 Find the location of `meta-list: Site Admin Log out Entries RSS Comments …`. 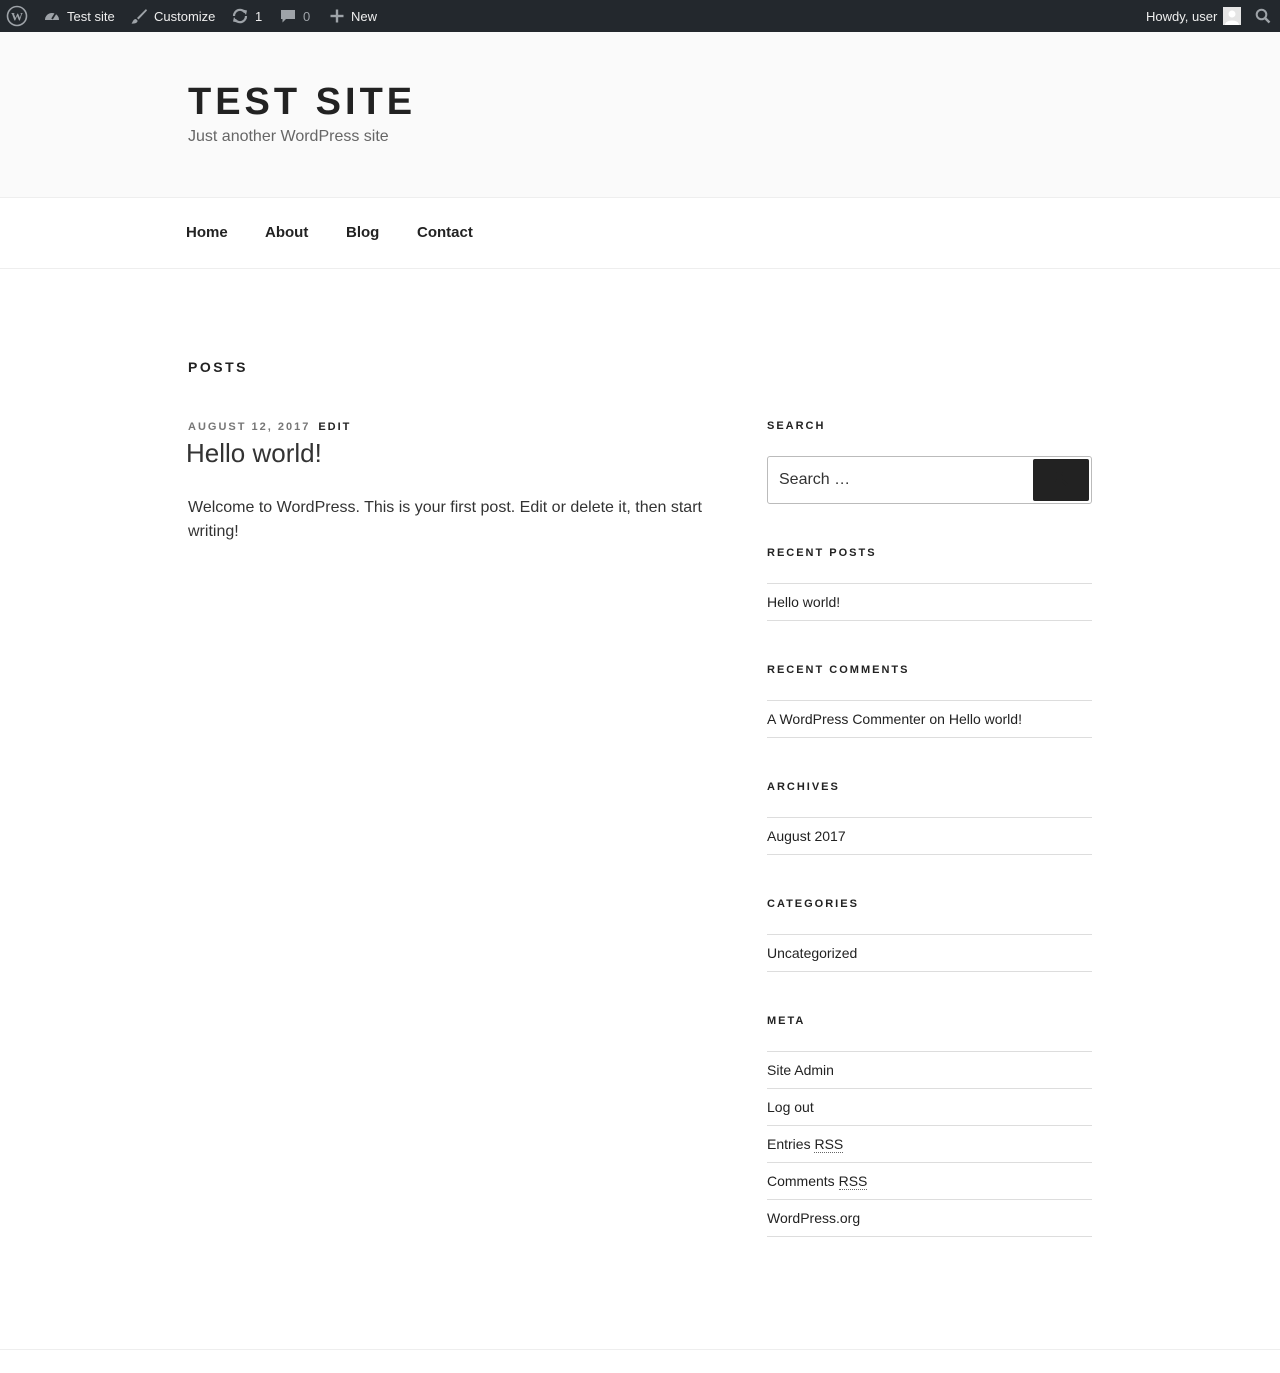

meta-list: Site Admin Log out Entries RSS Comments … is located at coordinates (929, 1144).